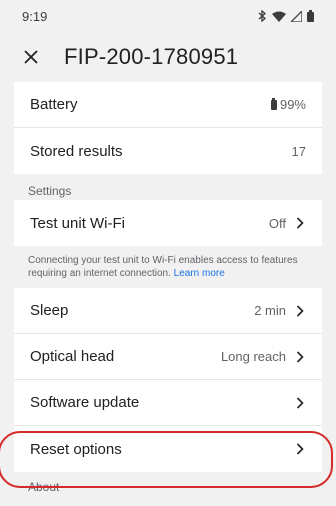  I want to click on title-bar: FIP-200-1780951, so click(168, 57).